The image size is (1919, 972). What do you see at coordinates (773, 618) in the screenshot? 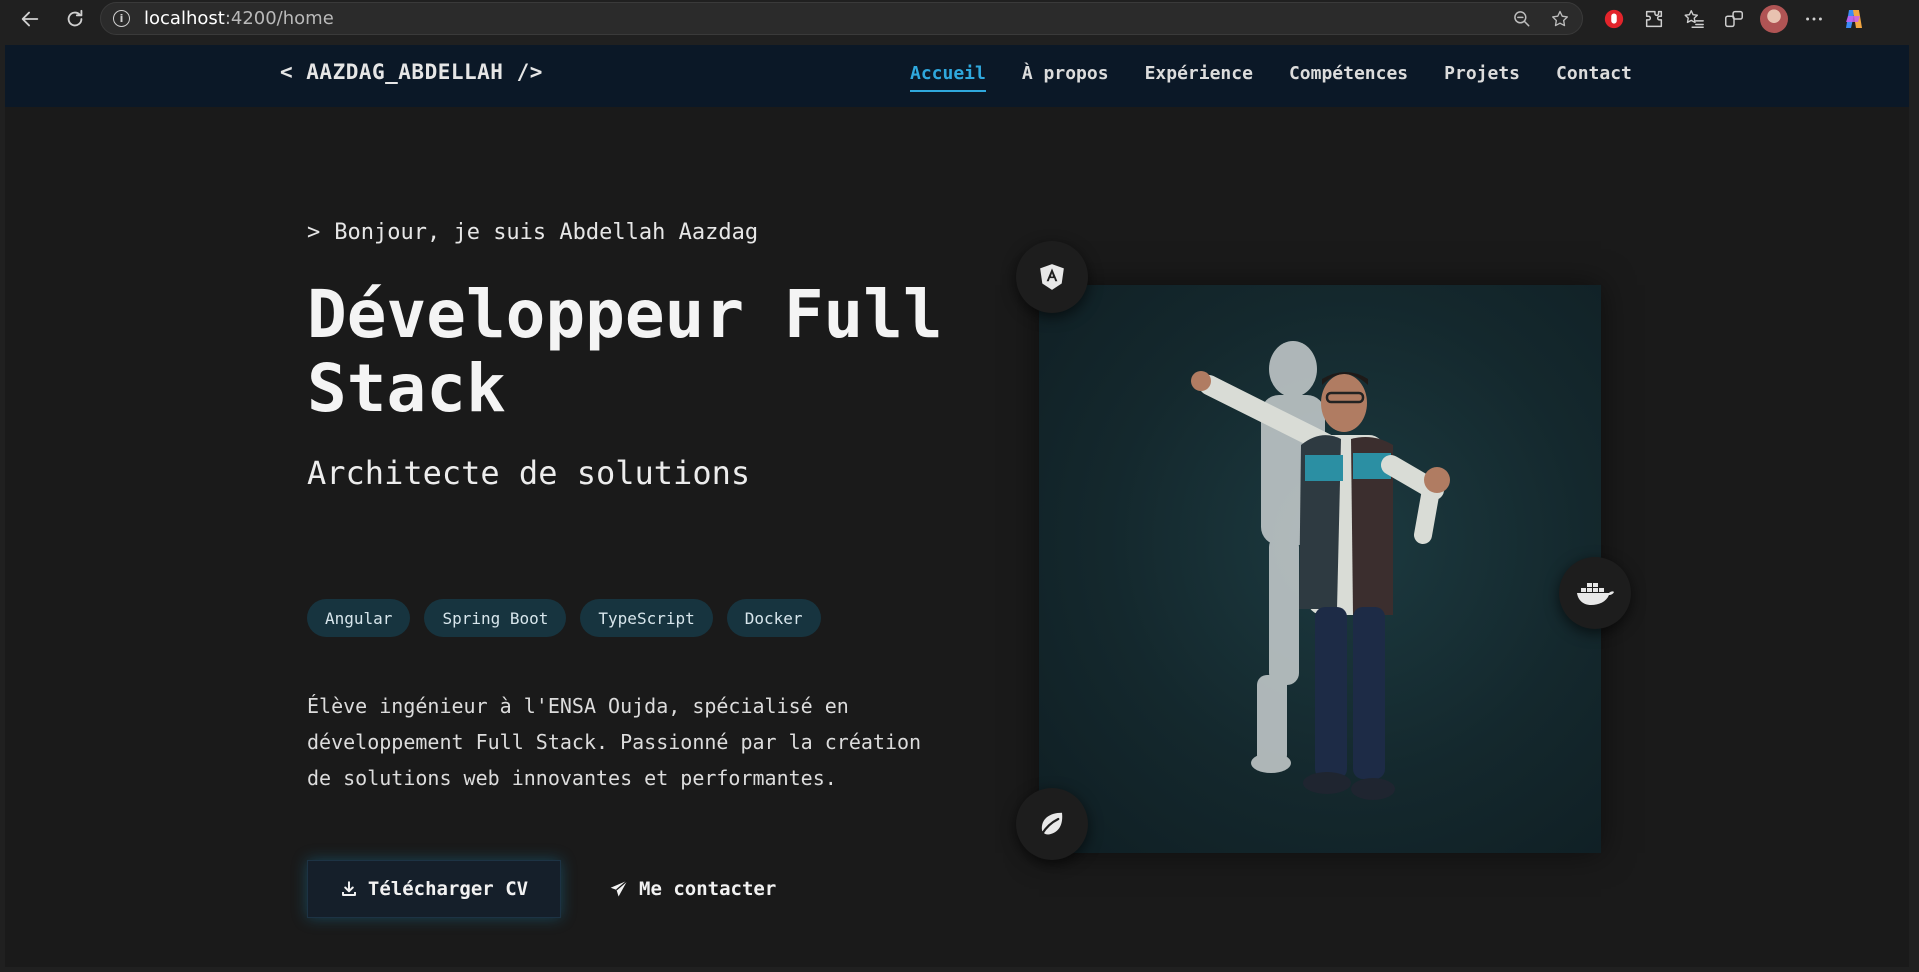
I see `tag-docker: Docker` at bounding box center [773, 618].